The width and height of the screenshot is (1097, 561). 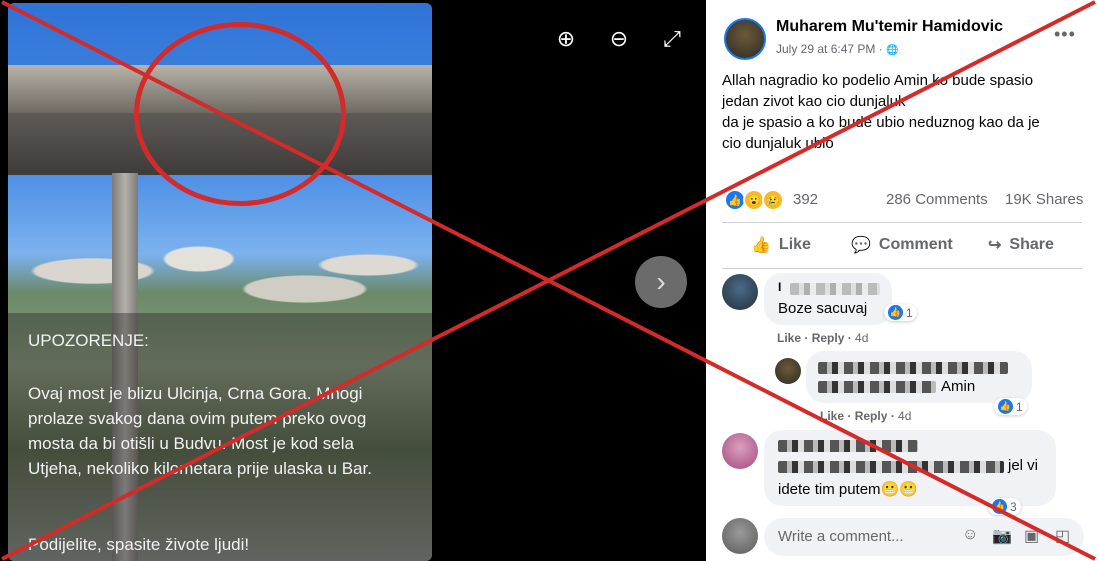 What do you see at coordinates (848, 489) in the screenshot?
I see `comment-text: idete tim putem😬😬` at bounding box center [848, 489].